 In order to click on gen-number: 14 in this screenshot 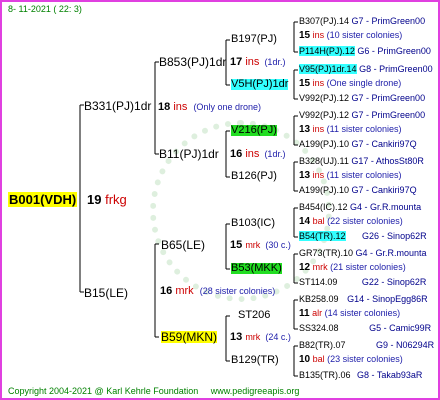, I will do `click(305, 221)`.